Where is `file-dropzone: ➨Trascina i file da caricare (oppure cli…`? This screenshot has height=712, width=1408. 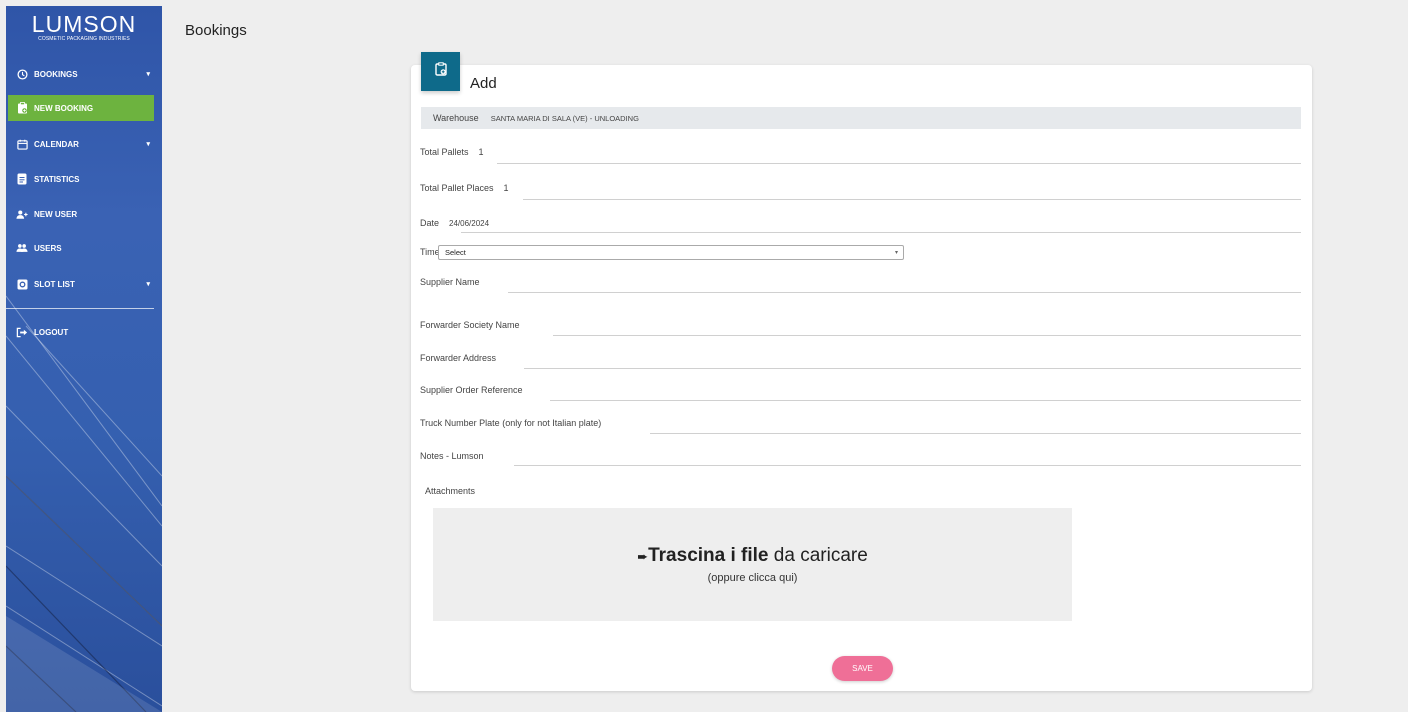
file-dropzone: ➨Trascina i file da caricare (oppure cli… is located at coordinates (752, 564).